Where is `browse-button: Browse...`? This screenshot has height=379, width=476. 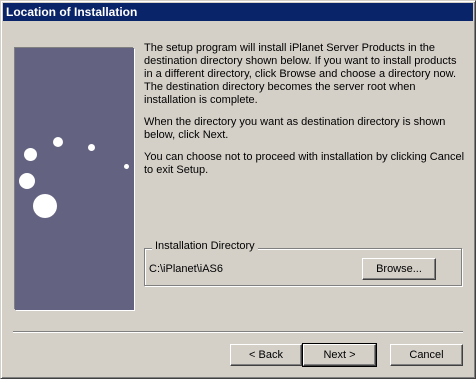 browse-button: Browse... is located at coordinates (399, 269).